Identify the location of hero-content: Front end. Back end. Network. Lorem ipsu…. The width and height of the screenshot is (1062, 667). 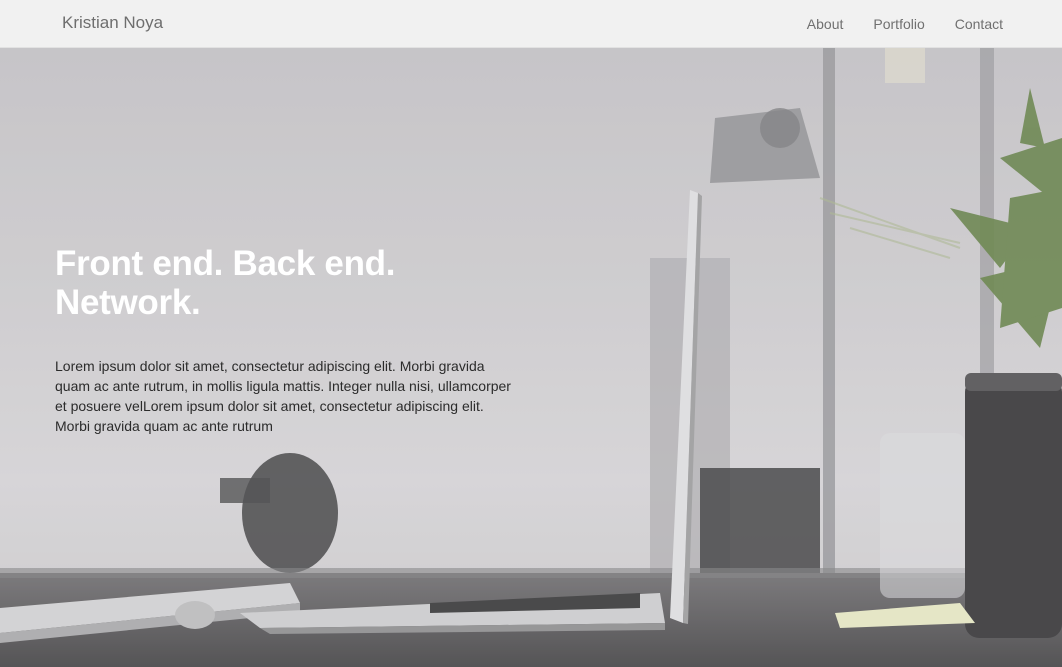
(290, 340).